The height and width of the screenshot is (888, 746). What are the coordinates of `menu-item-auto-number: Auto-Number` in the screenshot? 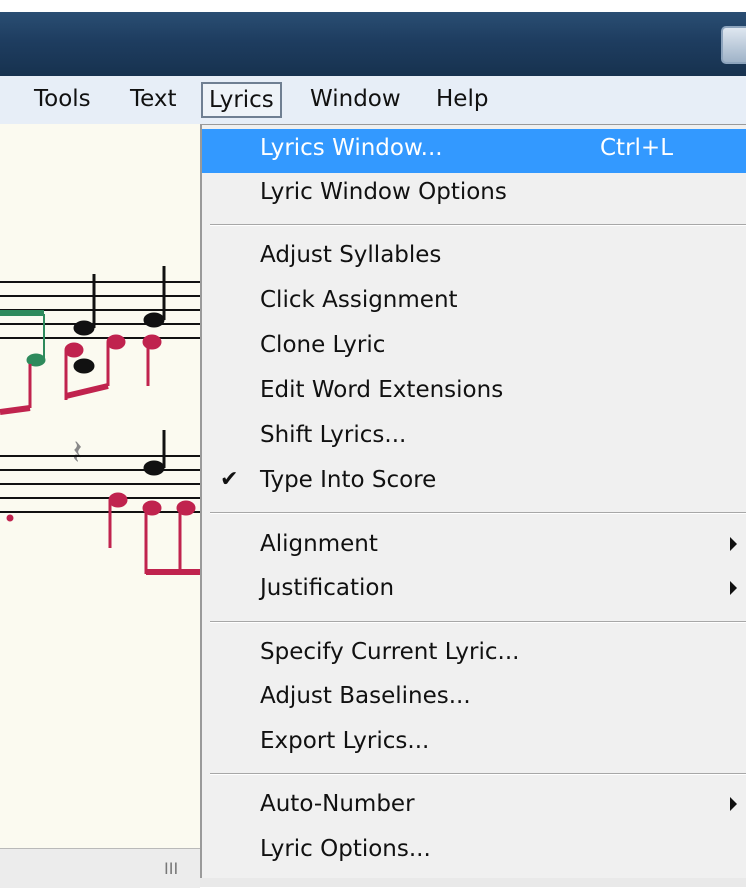 It's located at (474, 807).